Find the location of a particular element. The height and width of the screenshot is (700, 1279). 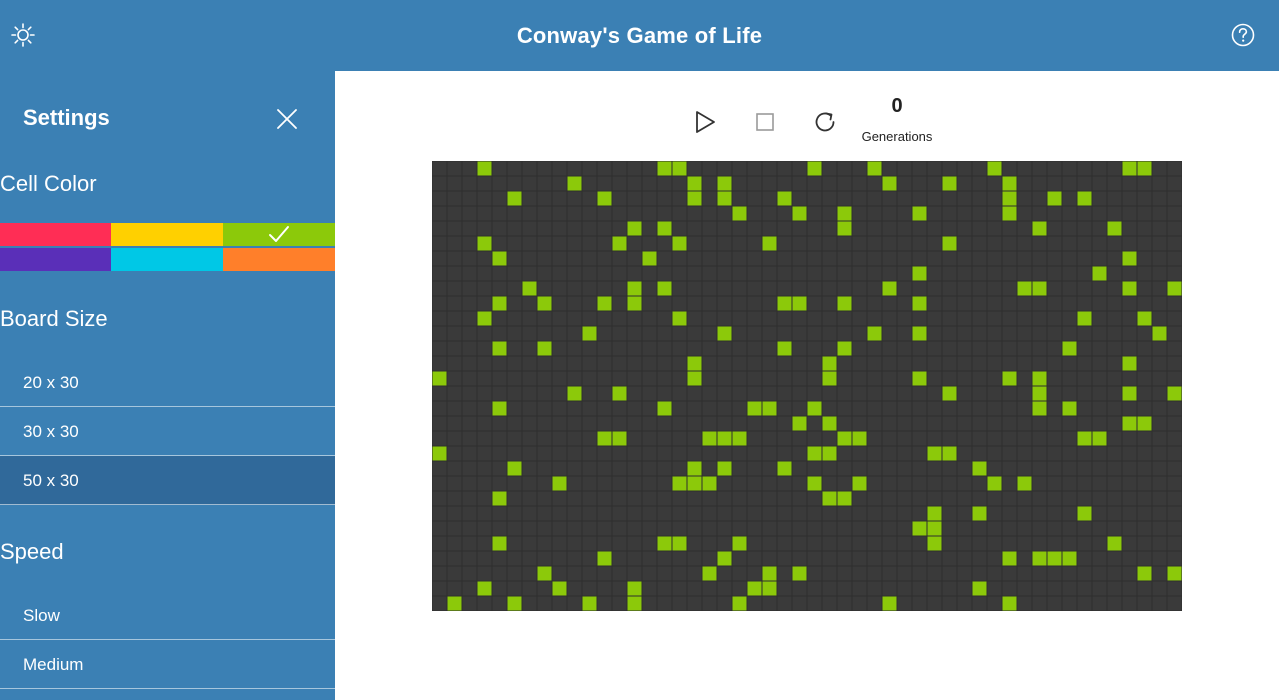

color-swatch-selected is located at coordinates (279, 234).